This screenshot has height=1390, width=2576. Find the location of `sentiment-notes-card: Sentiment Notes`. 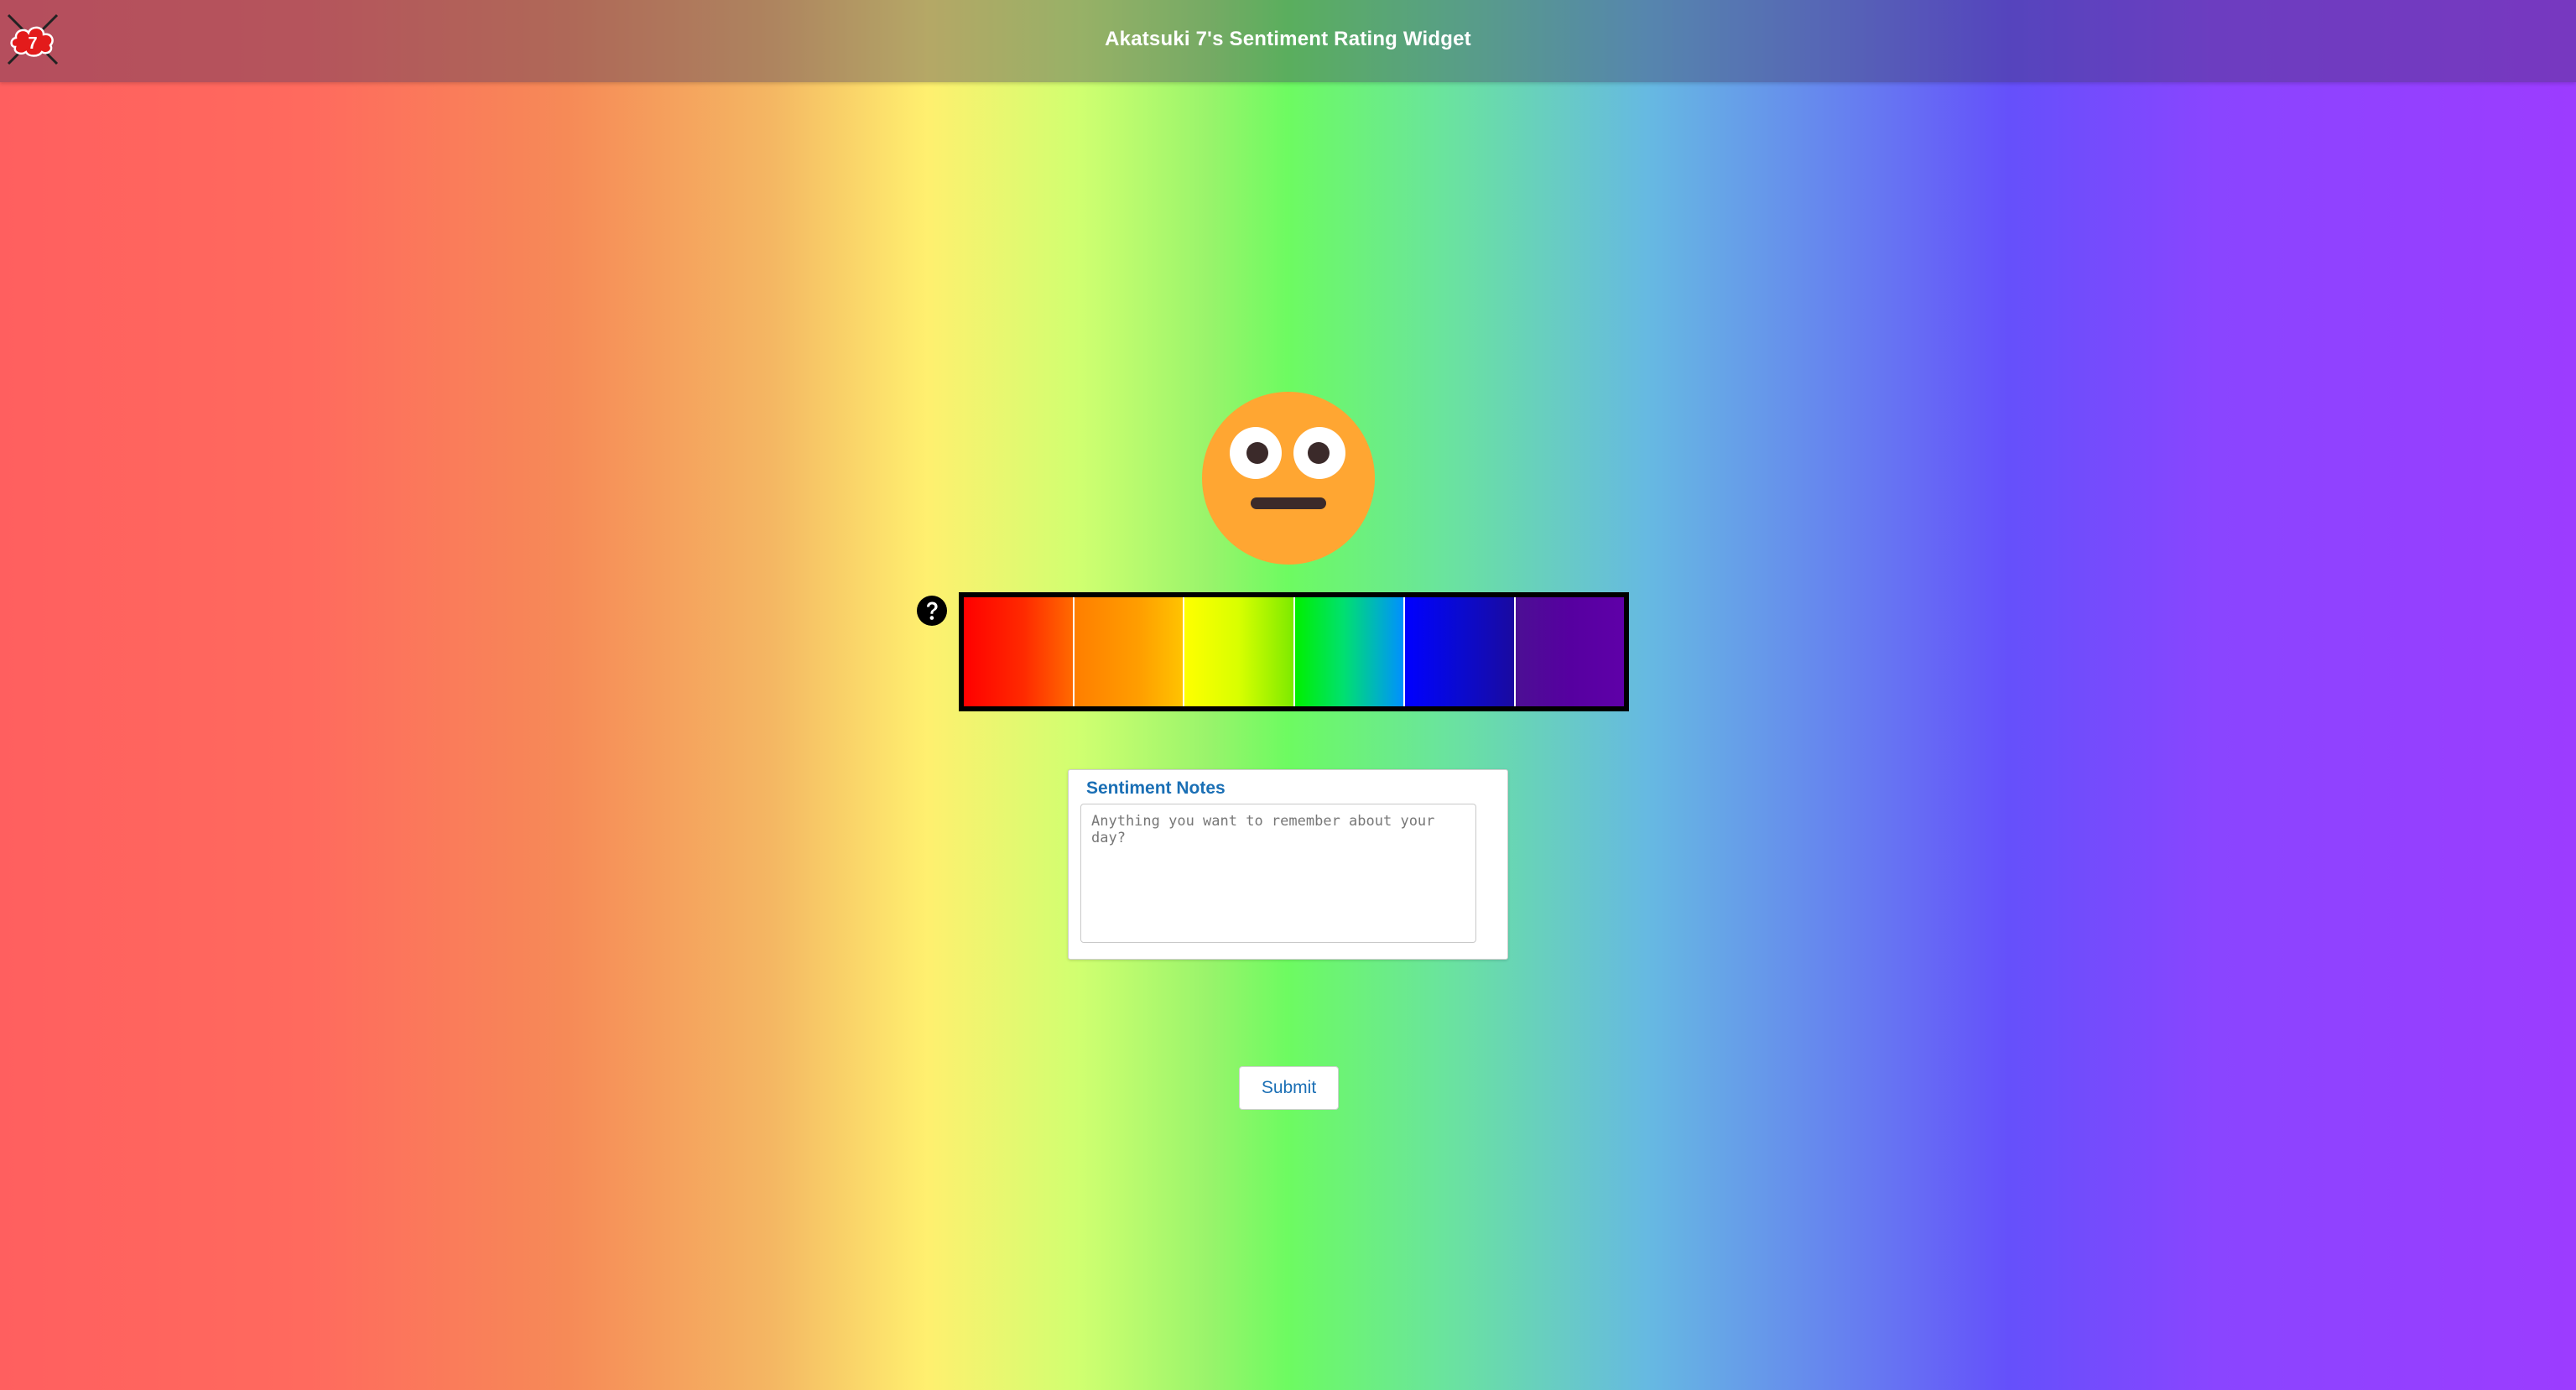

sentiment-notes-card: Sentiment Notes is located at coordinates (1288, 865).